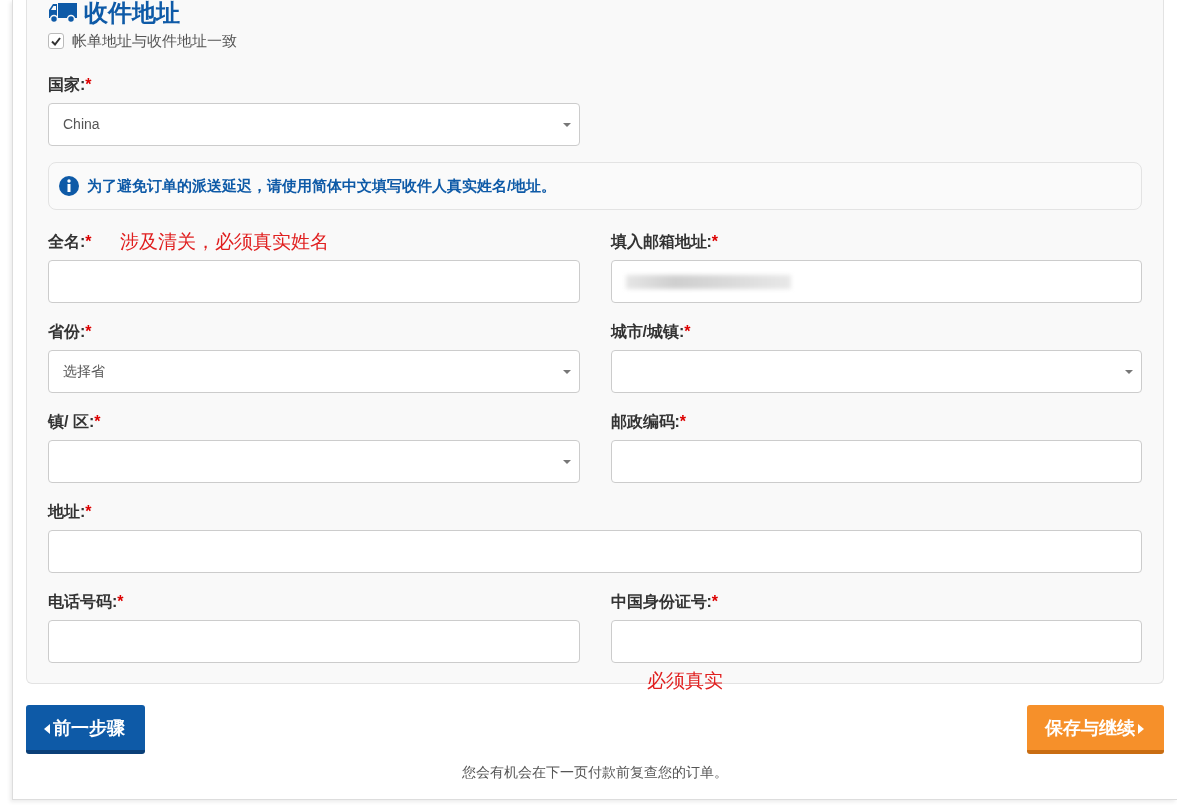  I want to click on field-label: 城市/城镇:, so click(647, 331).